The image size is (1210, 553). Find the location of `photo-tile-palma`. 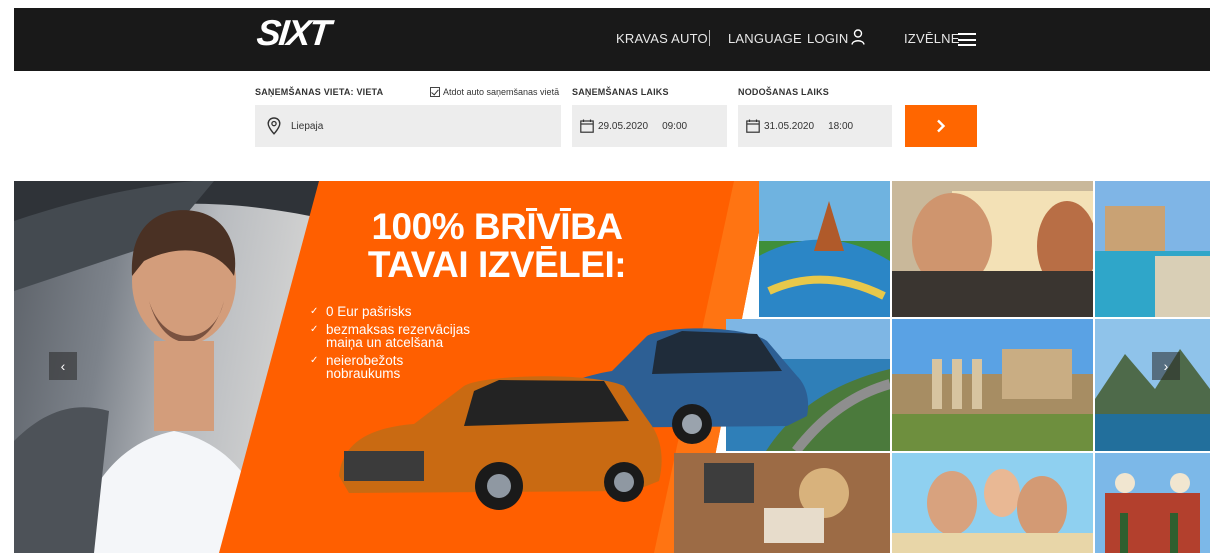

photo-tile-palma is located at coordinates (1152, 249).